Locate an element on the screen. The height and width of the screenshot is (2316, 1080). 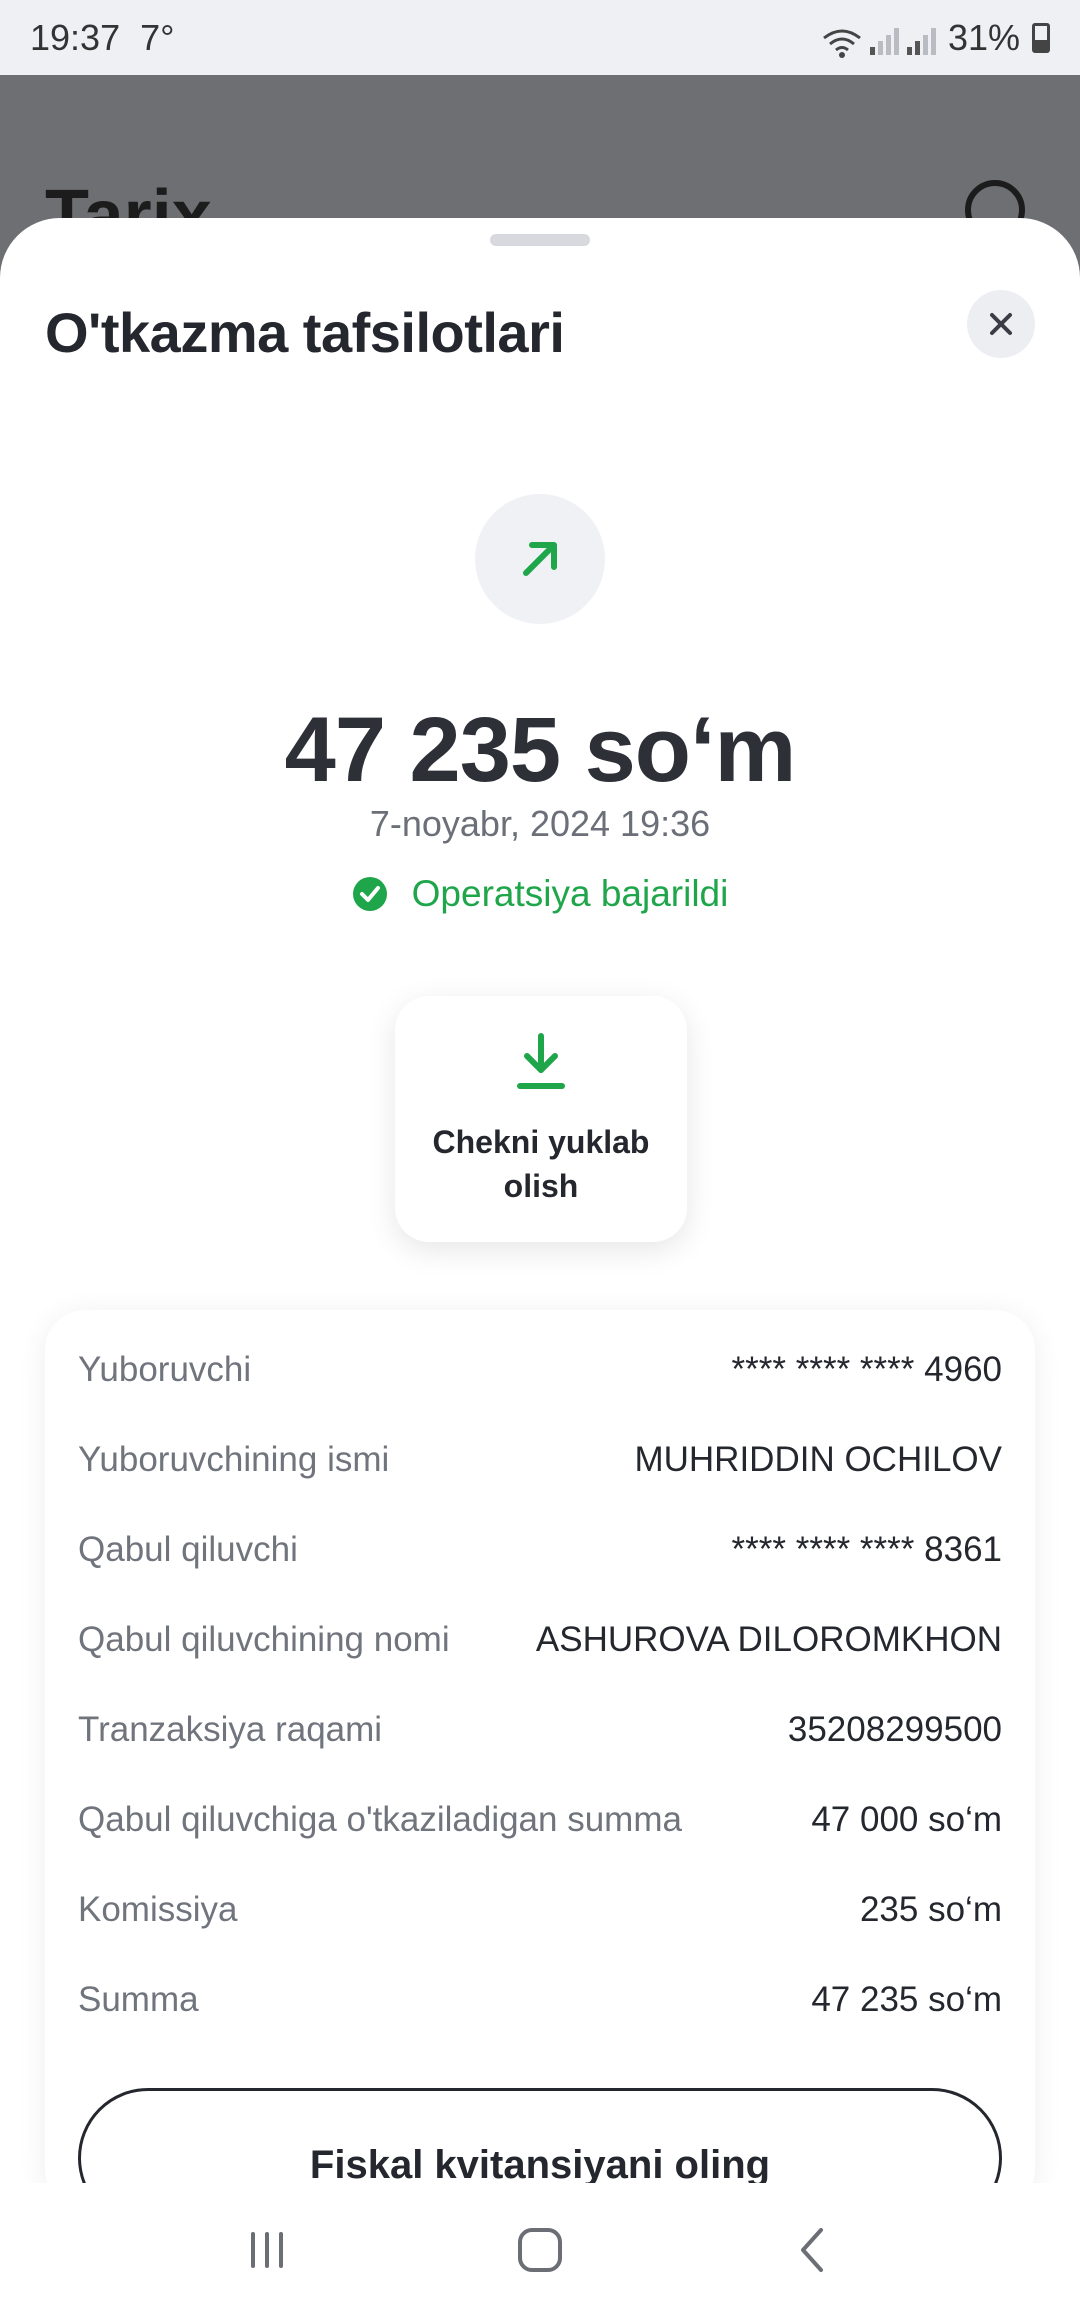
home-button is located at coordinates (540, 2250).